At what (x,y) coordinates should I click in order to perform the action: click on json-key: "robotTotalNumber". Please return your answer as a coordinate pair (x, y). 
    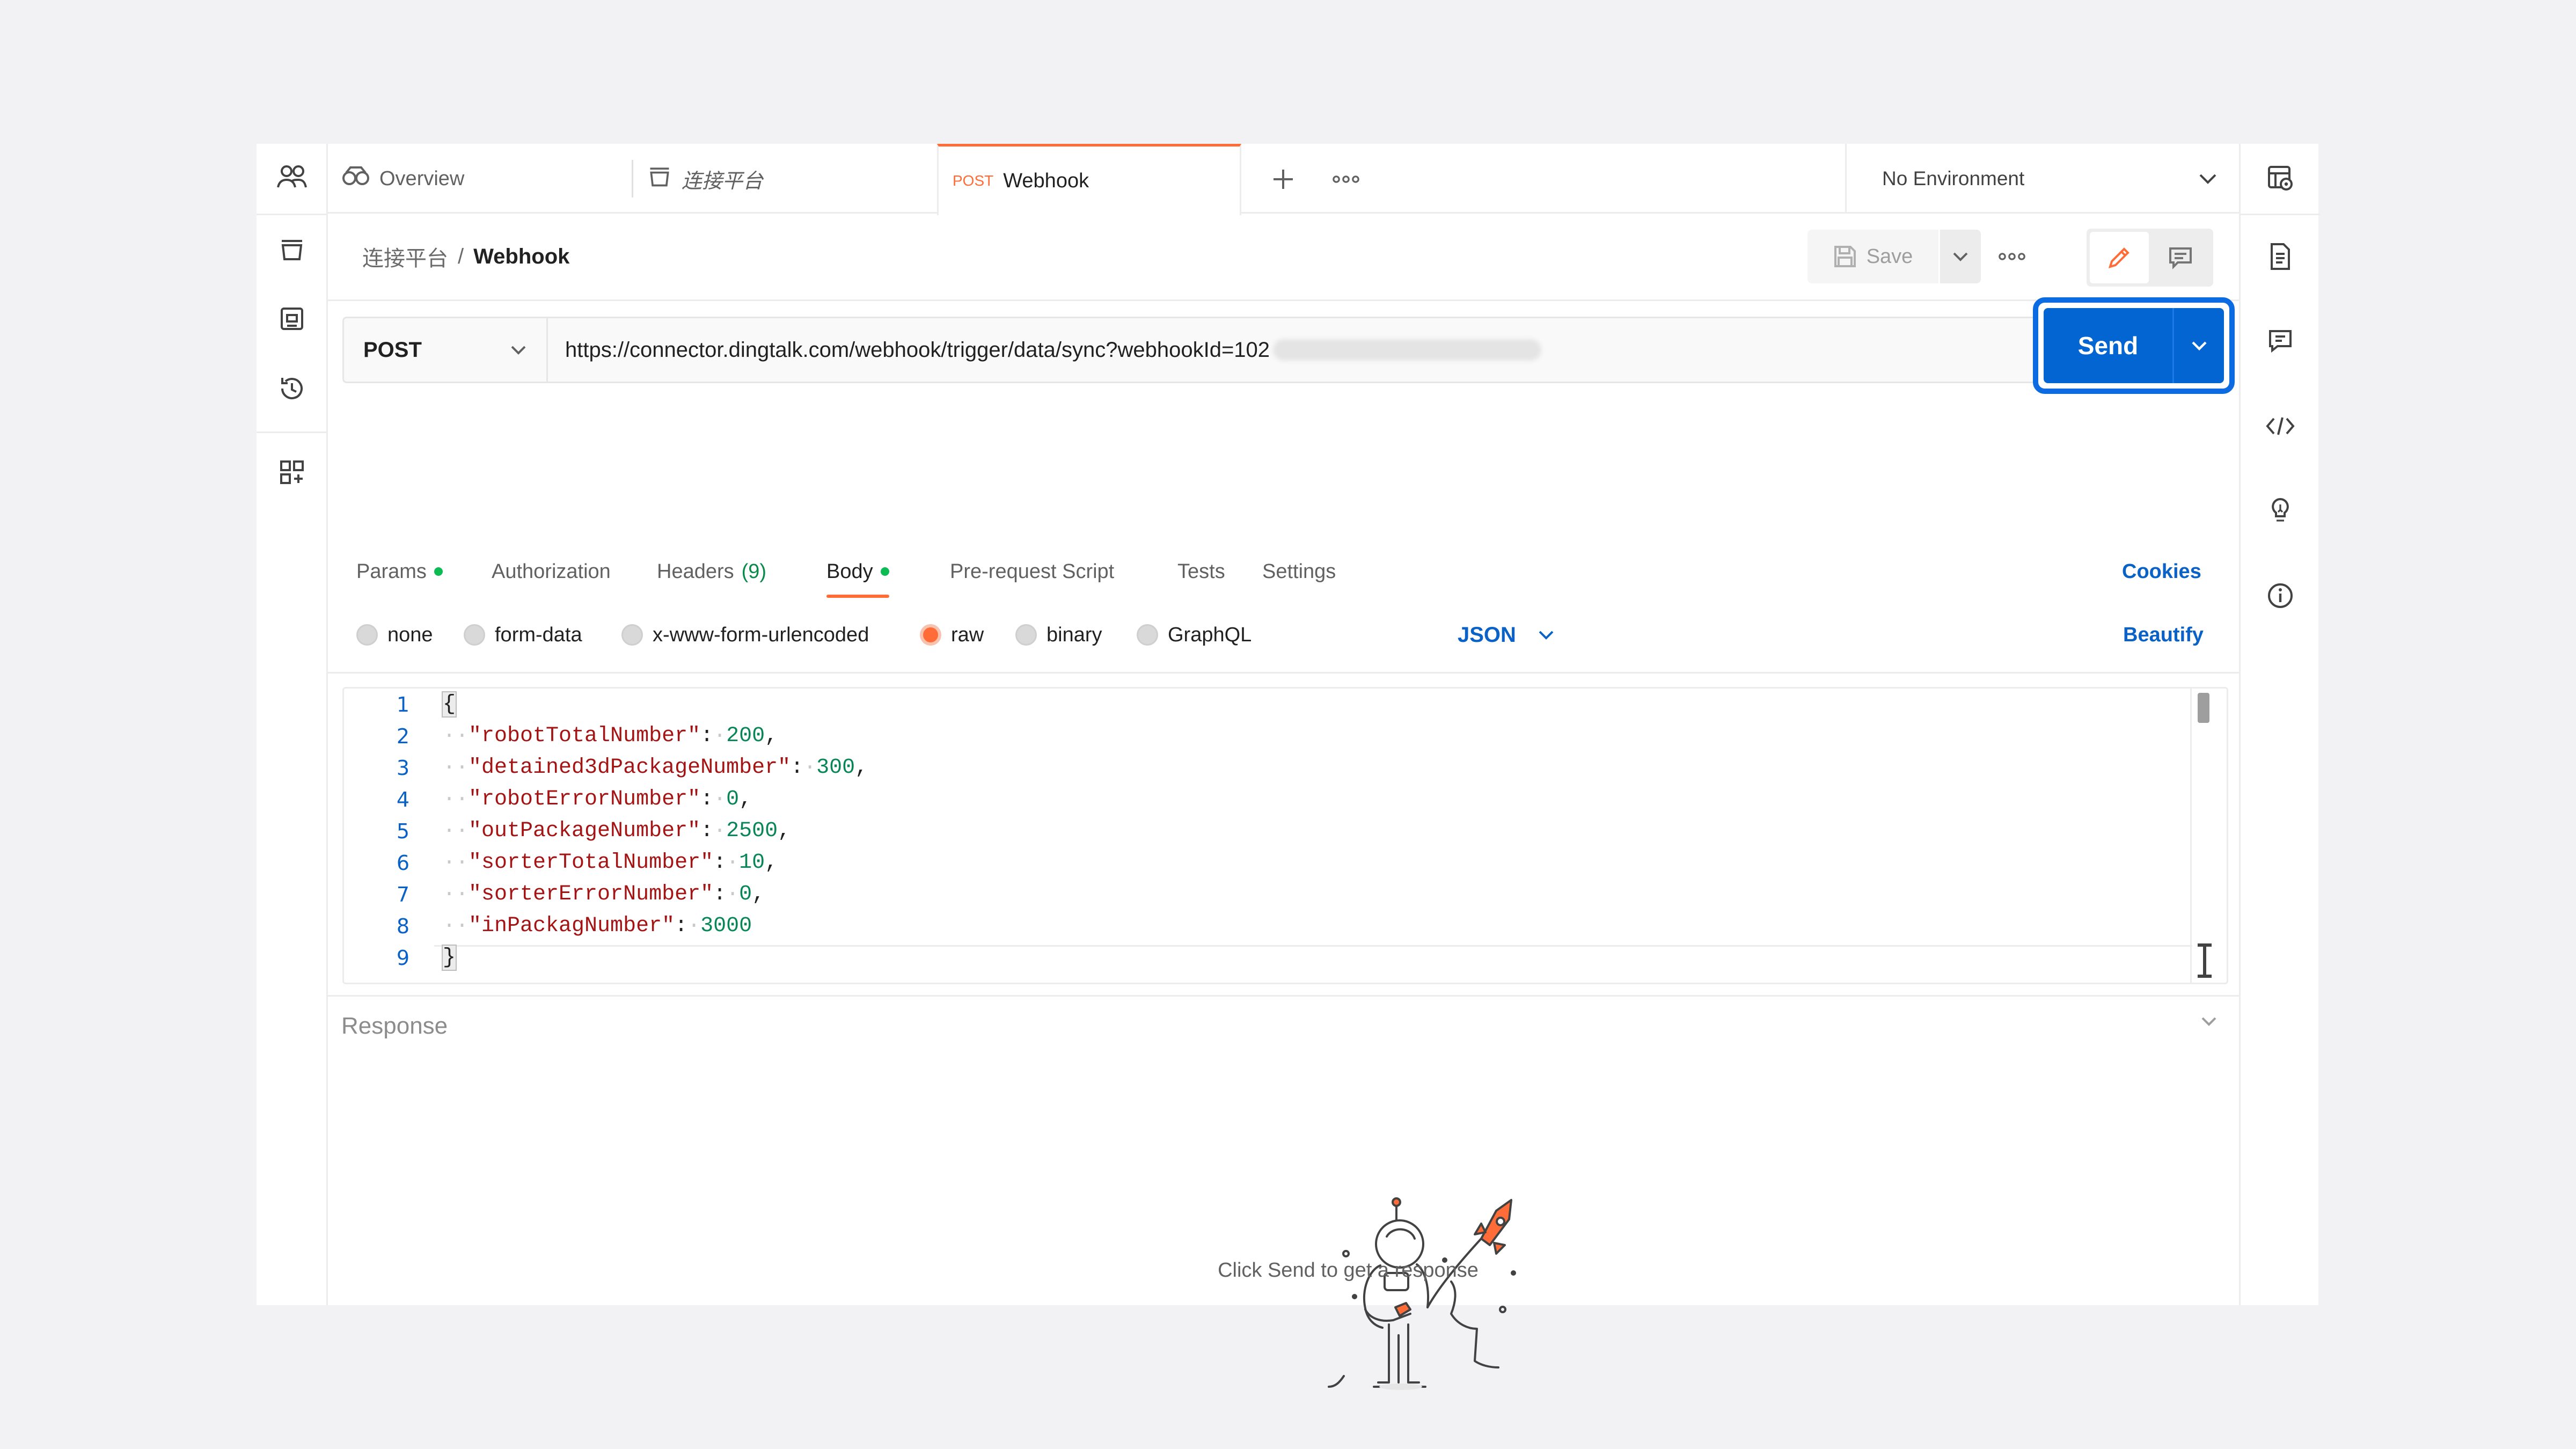
    Looking at the image, I should click on (585, 736).